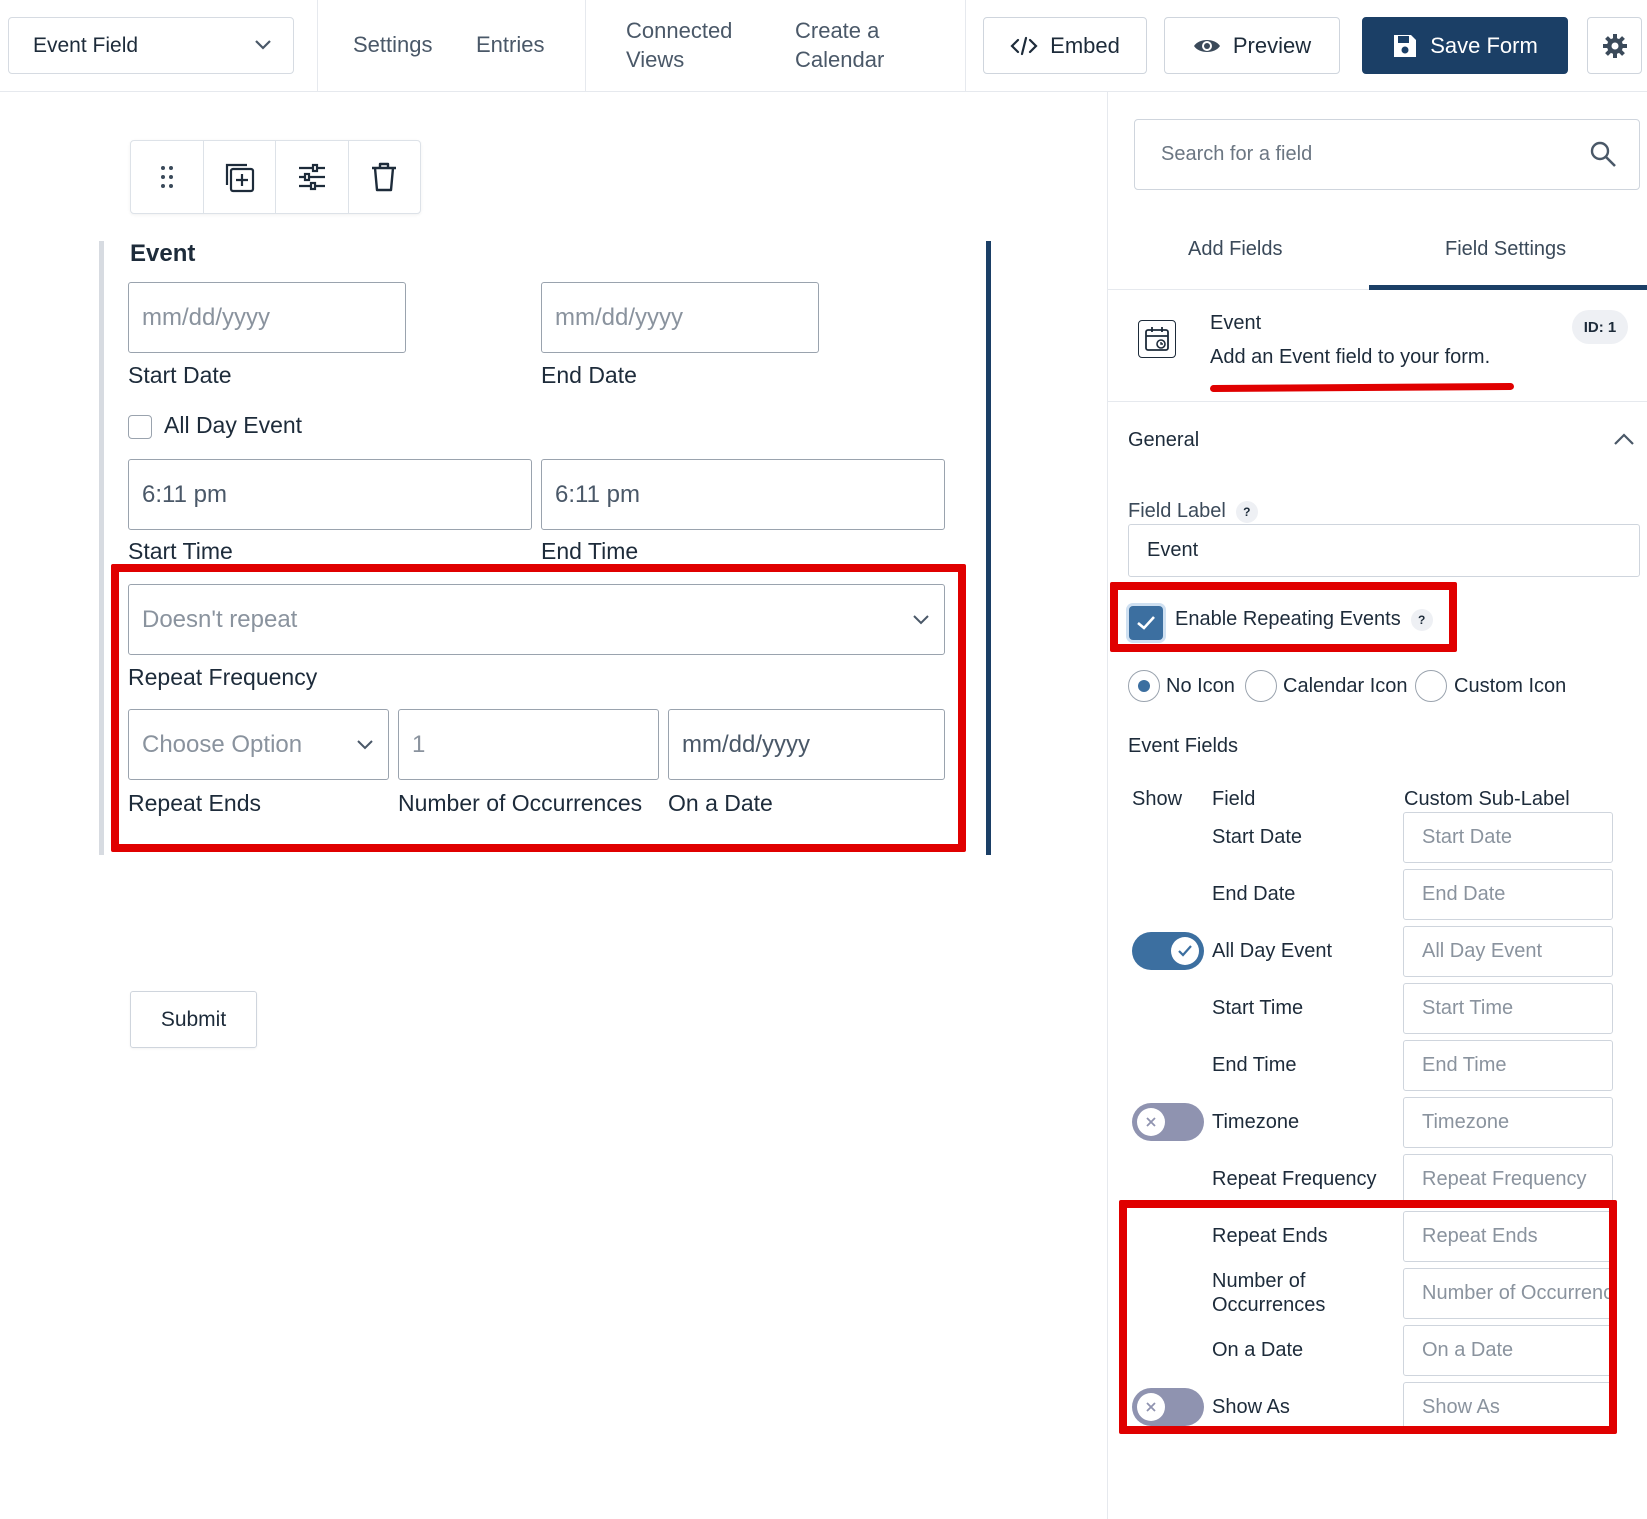 This screenshot has width=1647, height=1519. What do you see at coordinates (1206, 45) in the screenshot?
I see `eye-icon` at bounding box center [1206, 45].